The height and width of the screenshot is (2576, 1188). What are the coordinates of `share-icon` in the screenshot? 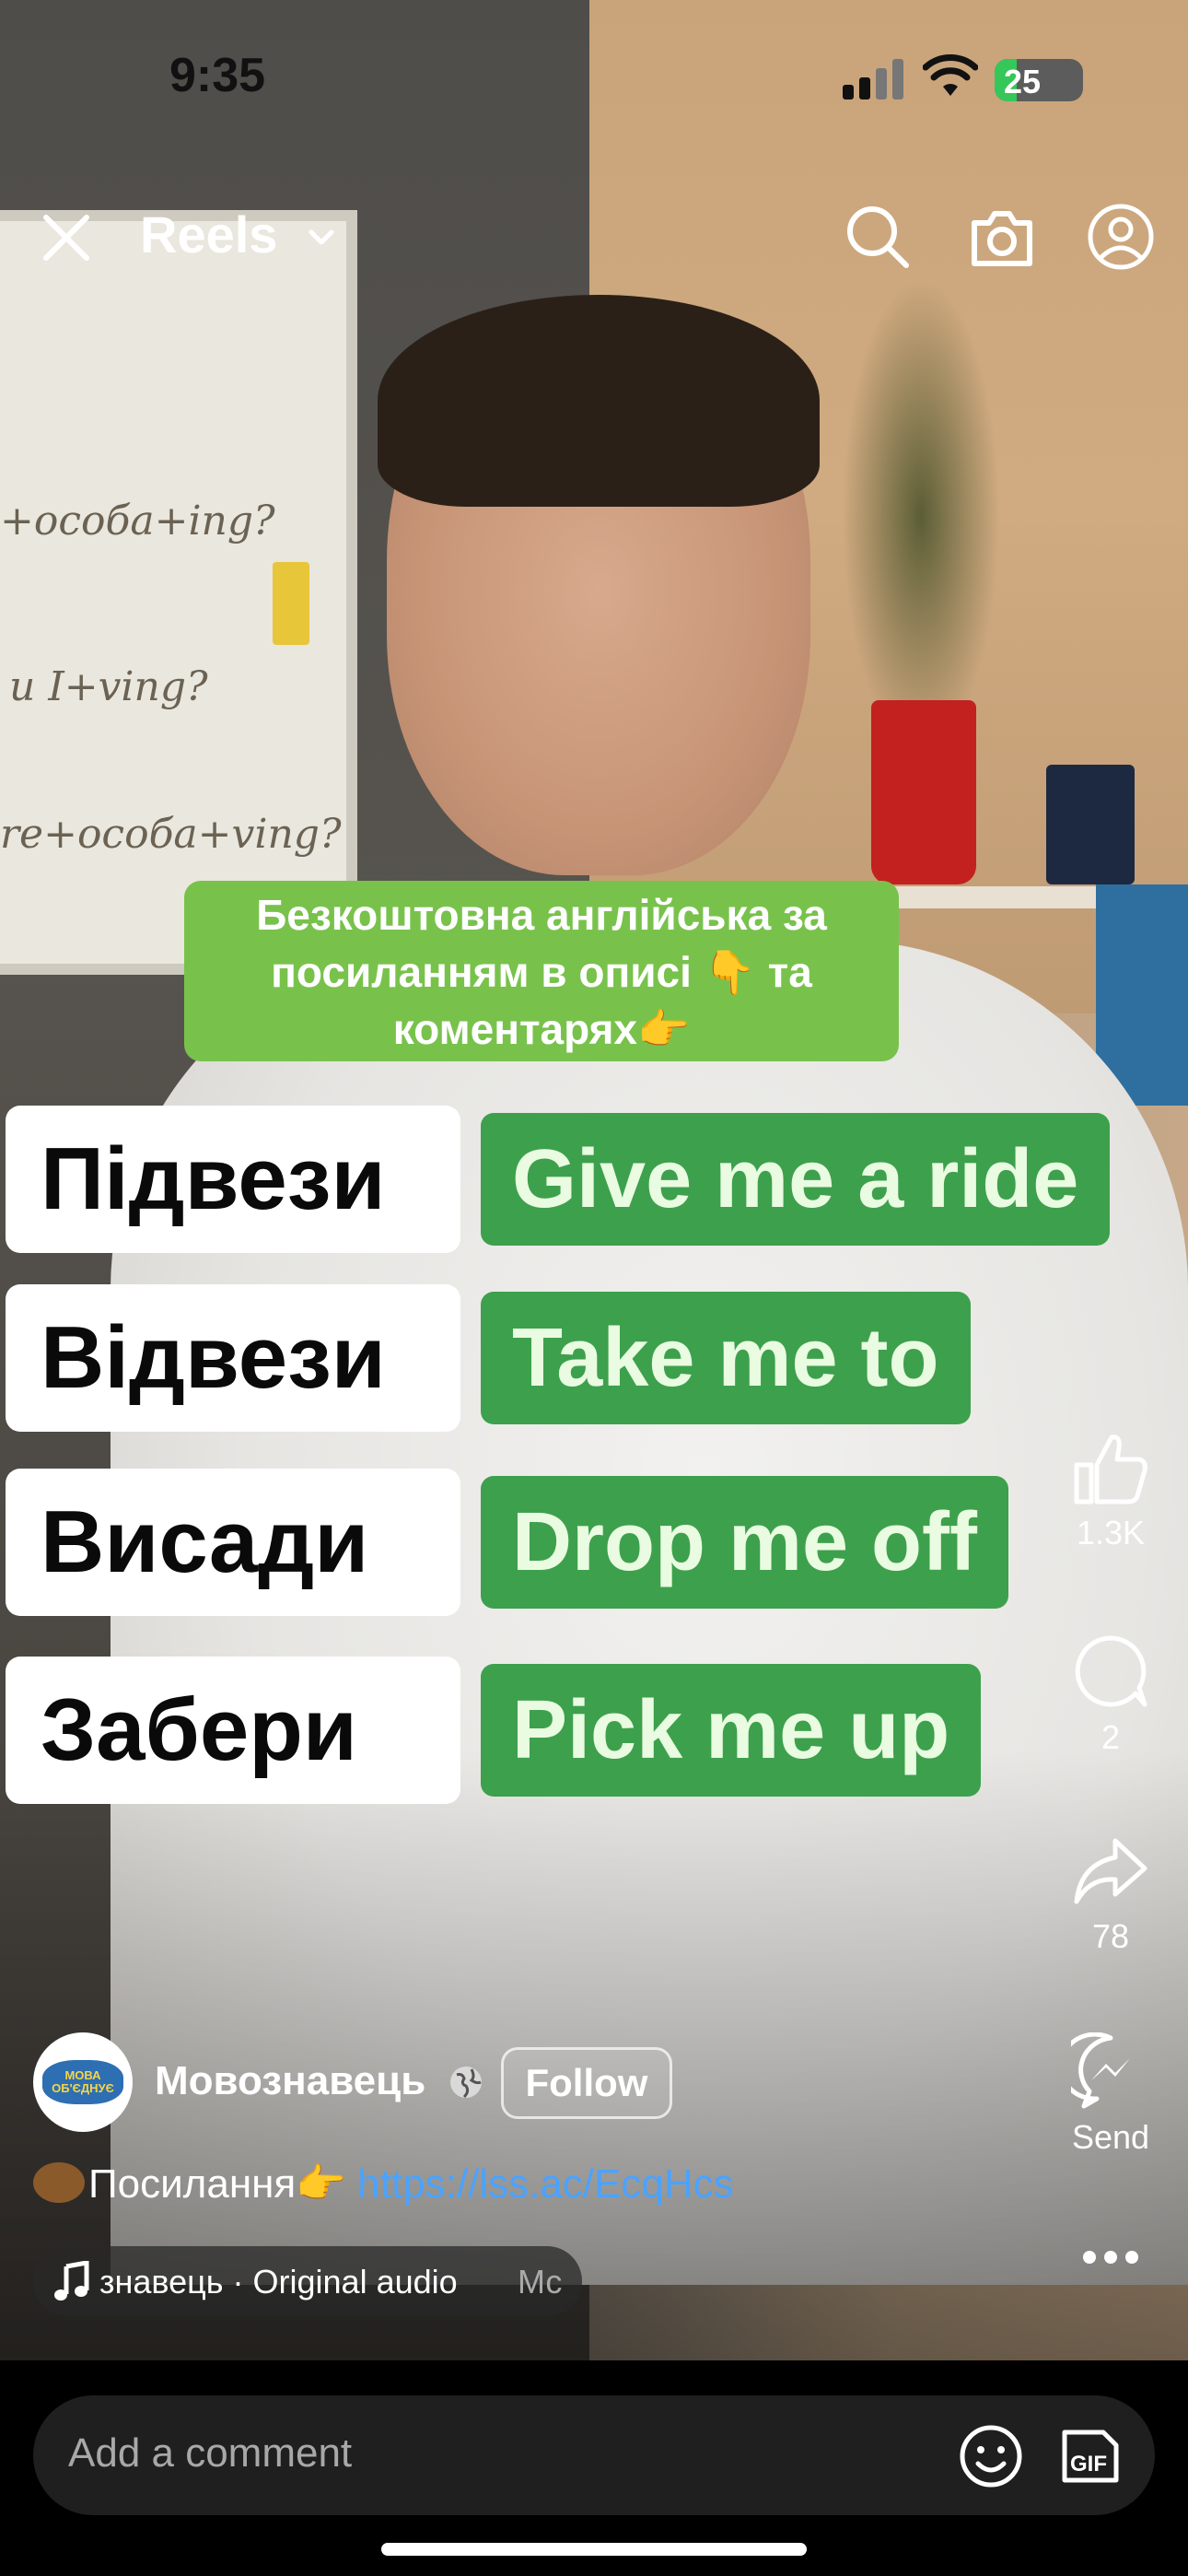 It's located at (1110, 1871).